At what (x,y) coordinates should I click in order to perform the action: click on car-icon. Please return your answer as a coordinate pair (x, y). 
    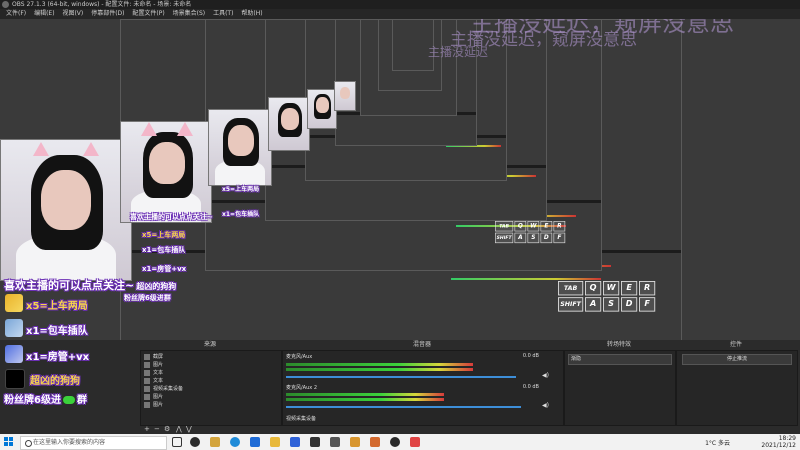
    Looking at the image, I should click on (14, 328).